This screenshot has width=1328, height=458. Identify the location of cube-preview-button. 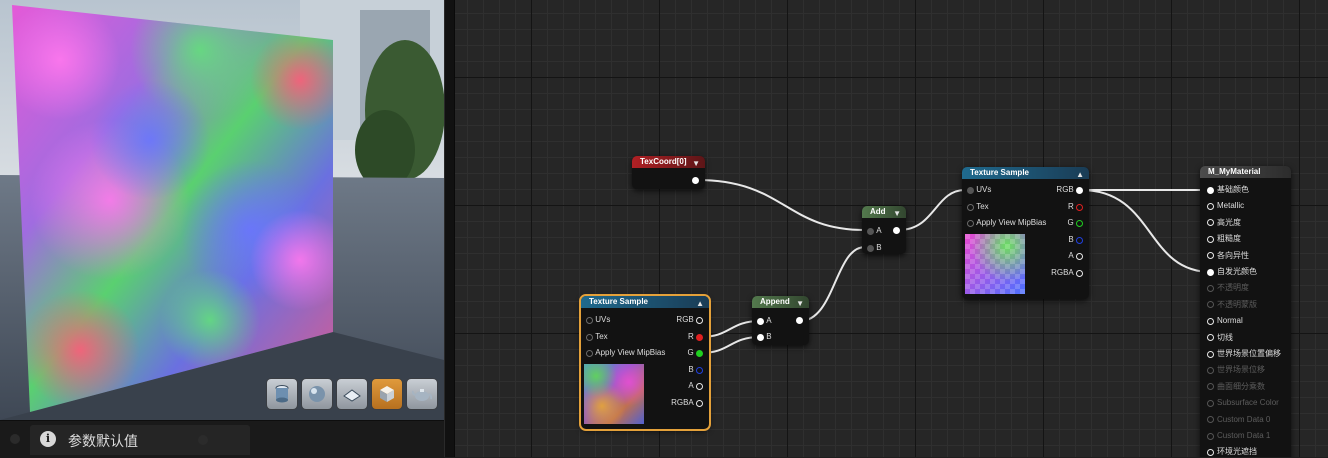
(387, 394).